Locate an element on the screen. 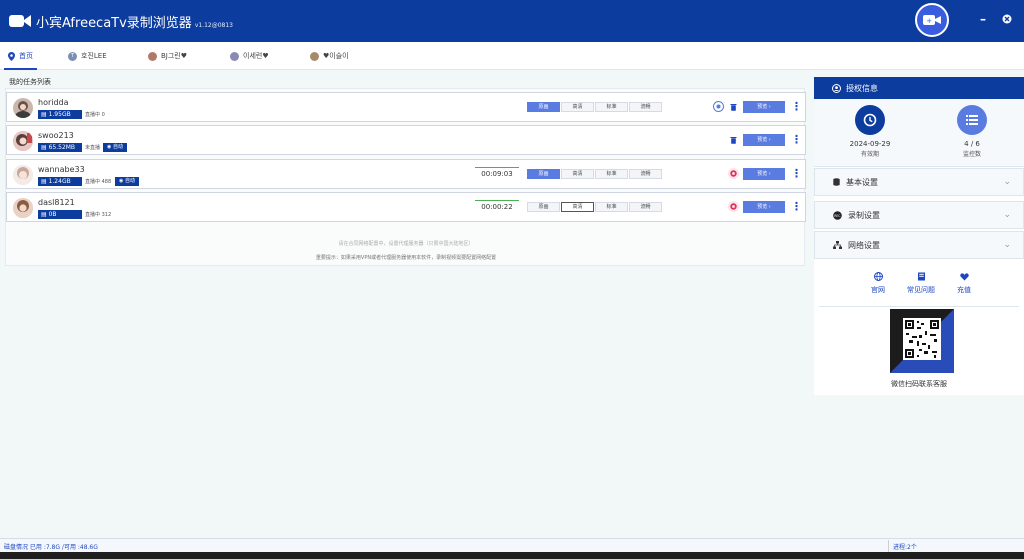 The image size is (1024, 559). status-text: 直播中 0 is located at coordinates (95, 115).